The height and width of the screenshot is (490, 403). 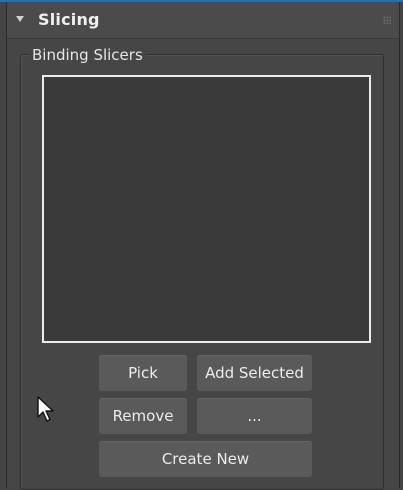 What do you see at coordinates (143, 373) in the screenshot?
I see `pick-button: Pick` at bounding box center [143, 373].